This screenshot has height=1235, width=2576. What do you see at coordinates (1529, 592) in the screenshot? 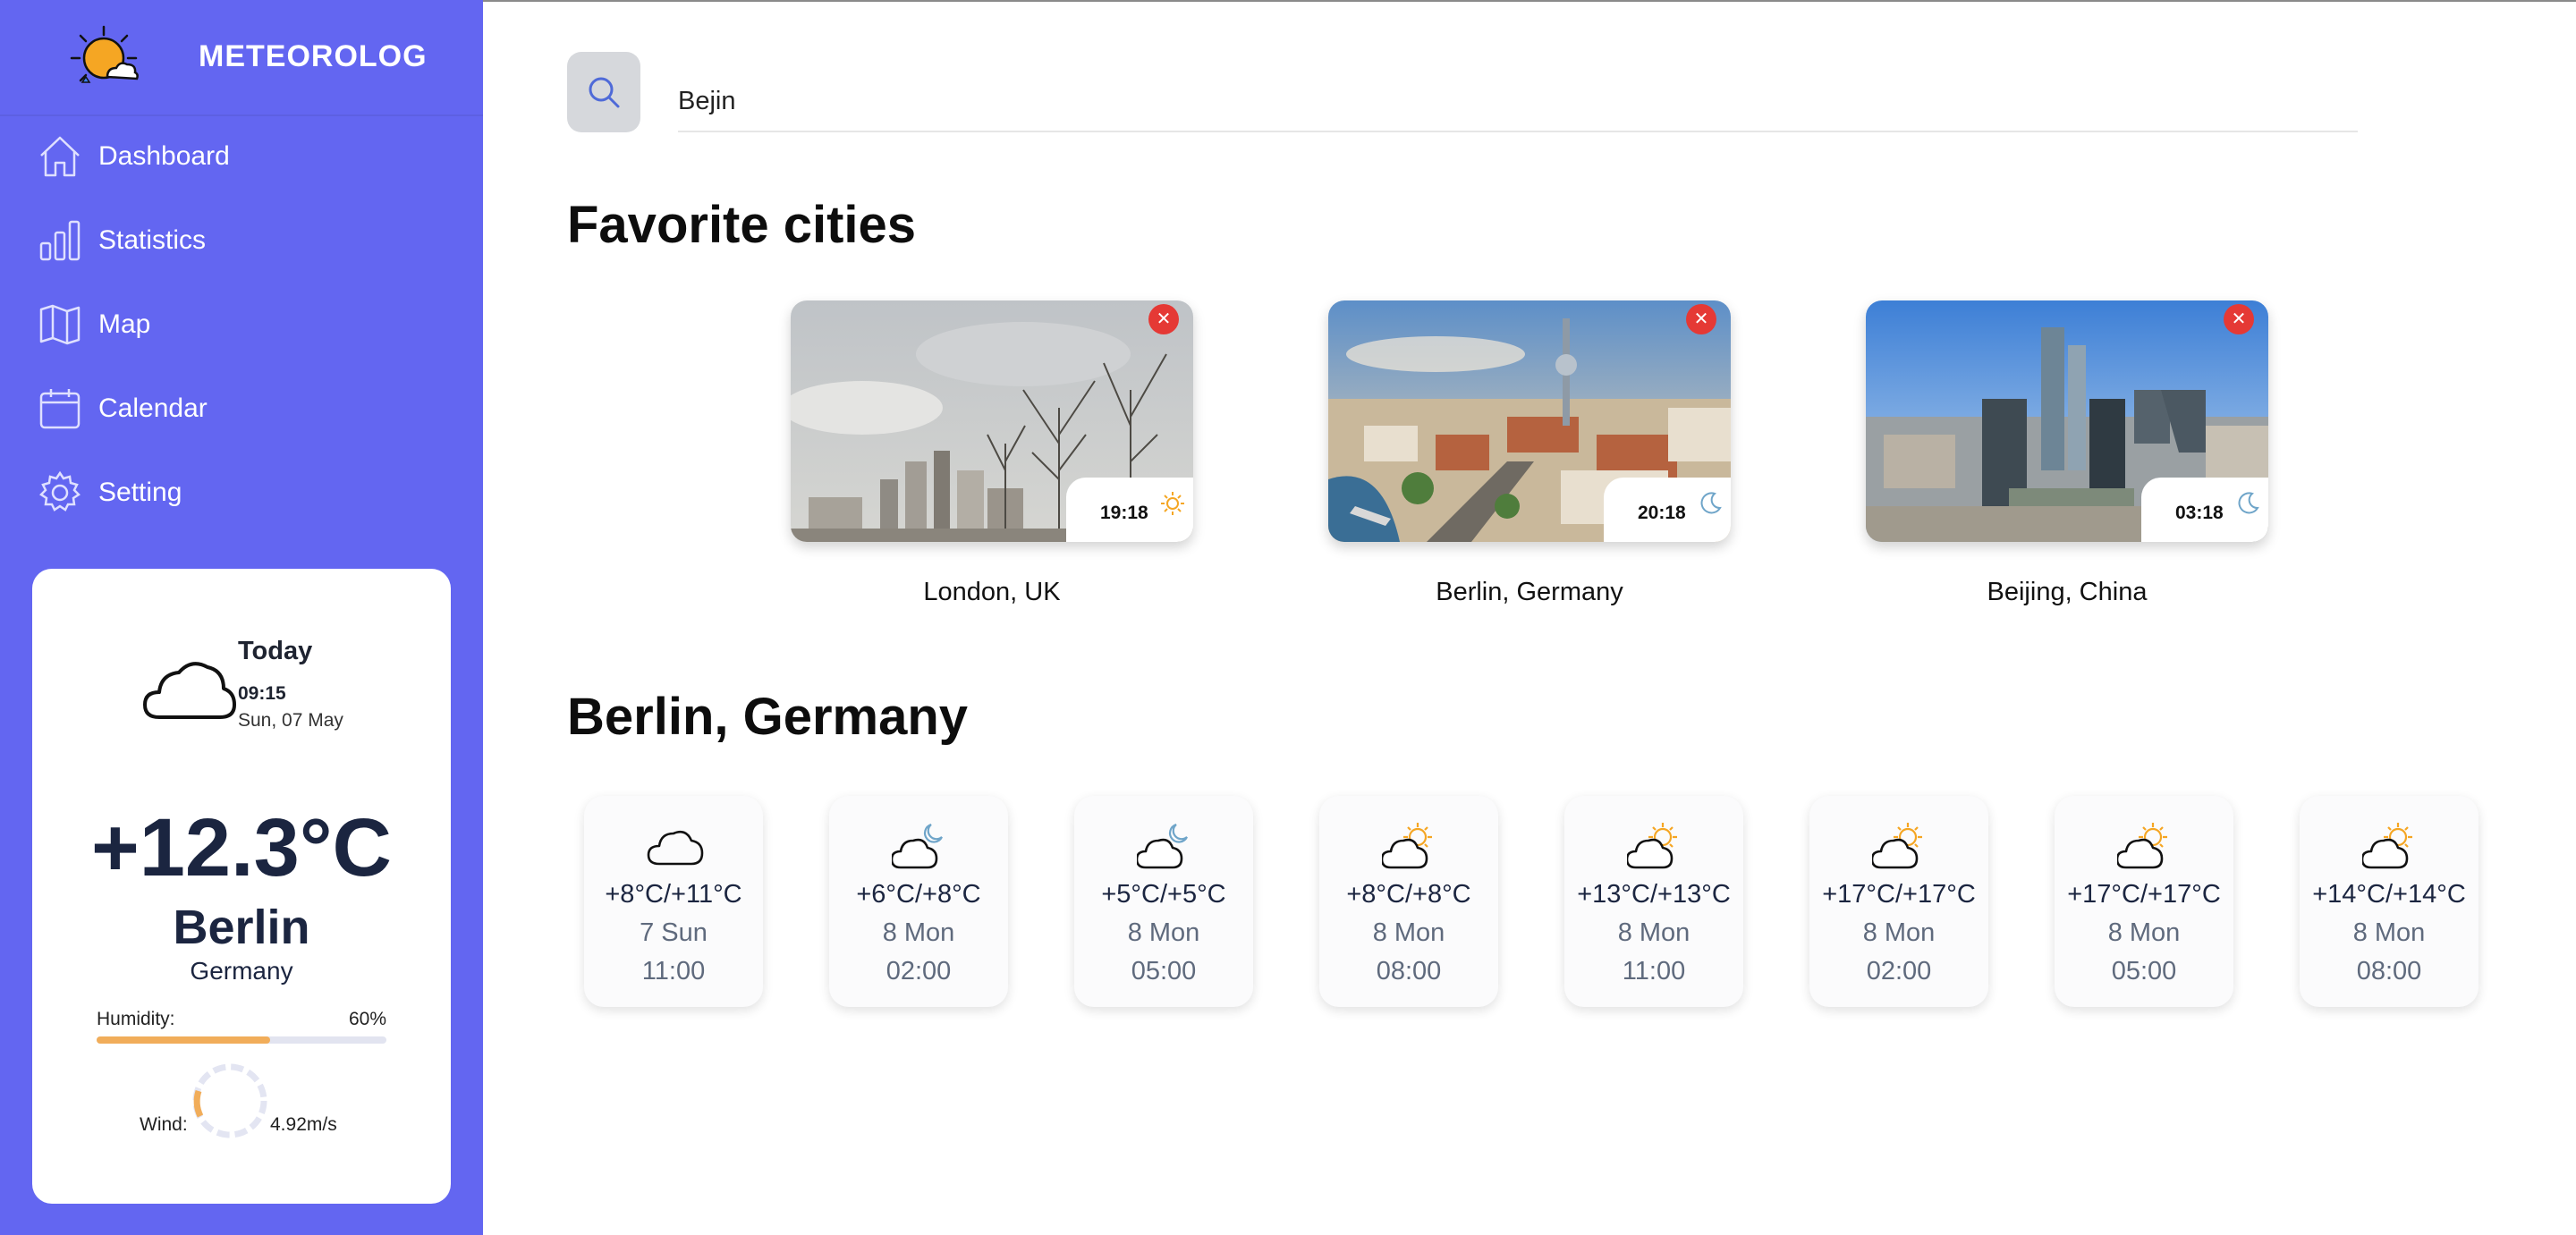
I see `city-name: Berlin, Germany` at bounding box center [1529, 592].